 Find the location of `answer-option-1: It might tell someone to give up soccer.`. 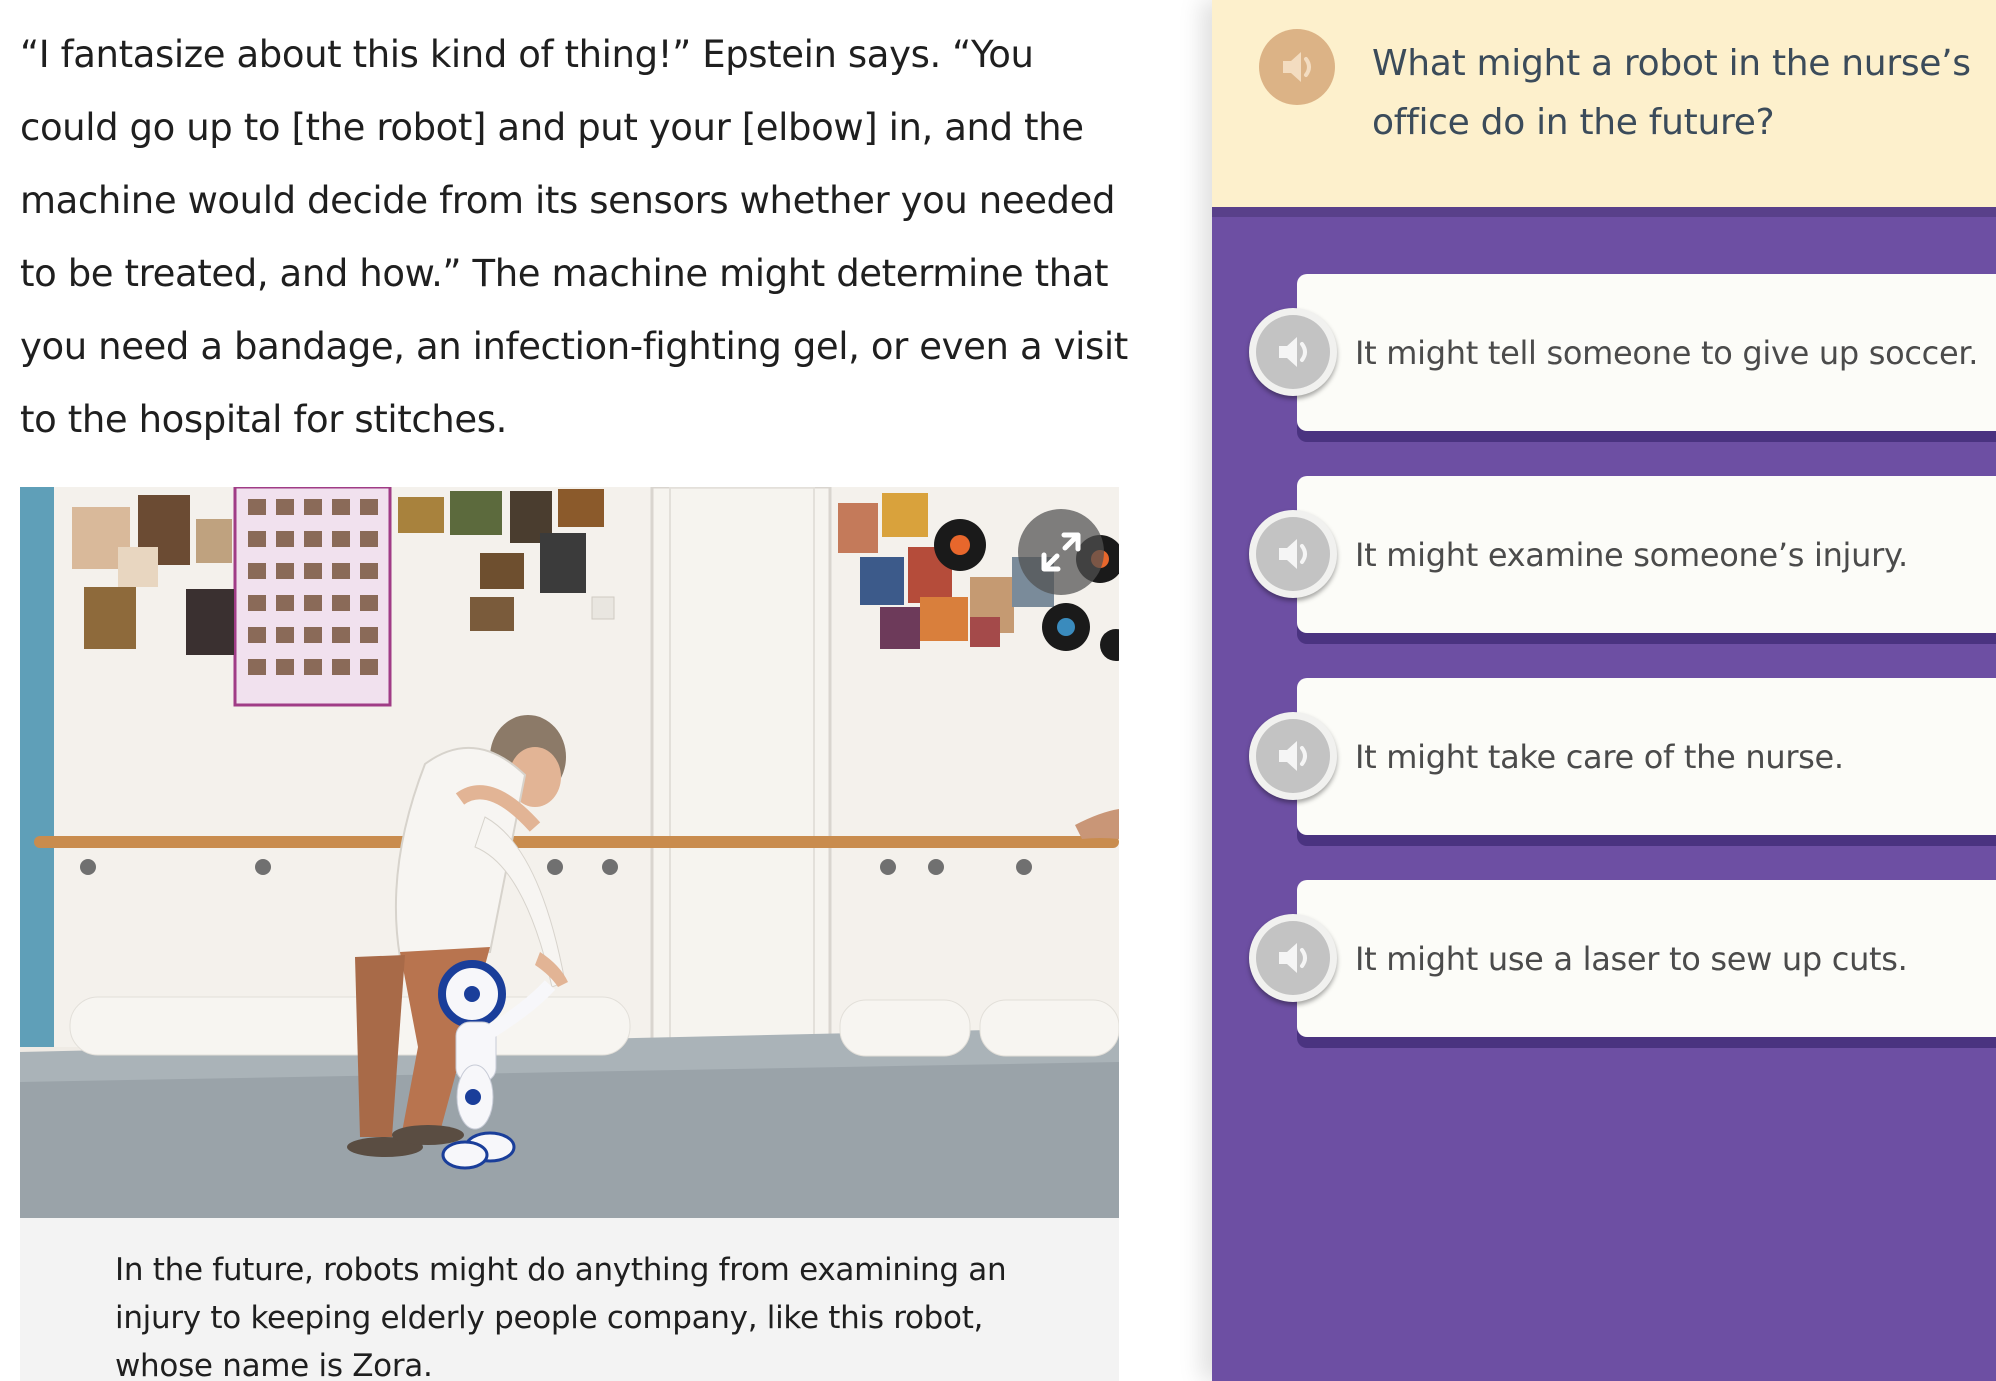

answer-option-1: It might tell someone to give up soccer. is located at coordinates (1622, 352).